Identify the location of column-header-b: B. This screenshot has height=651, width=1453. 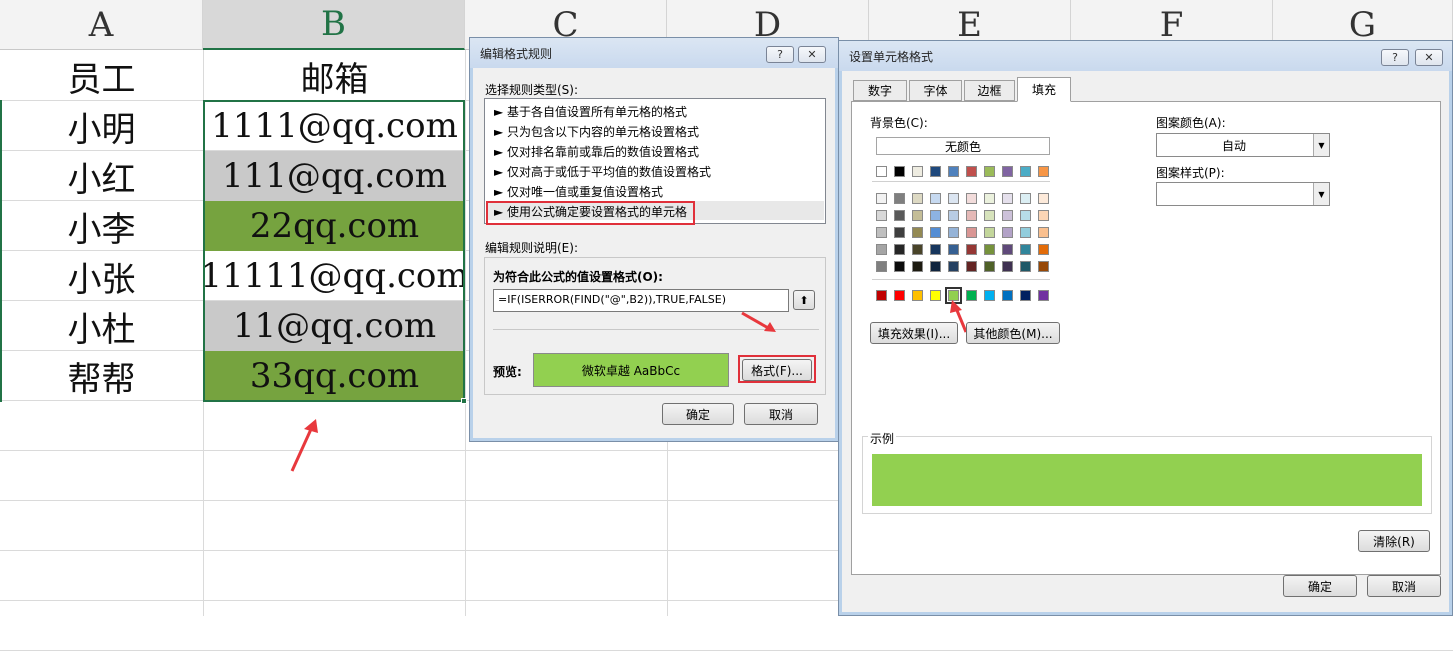
(334, 25).